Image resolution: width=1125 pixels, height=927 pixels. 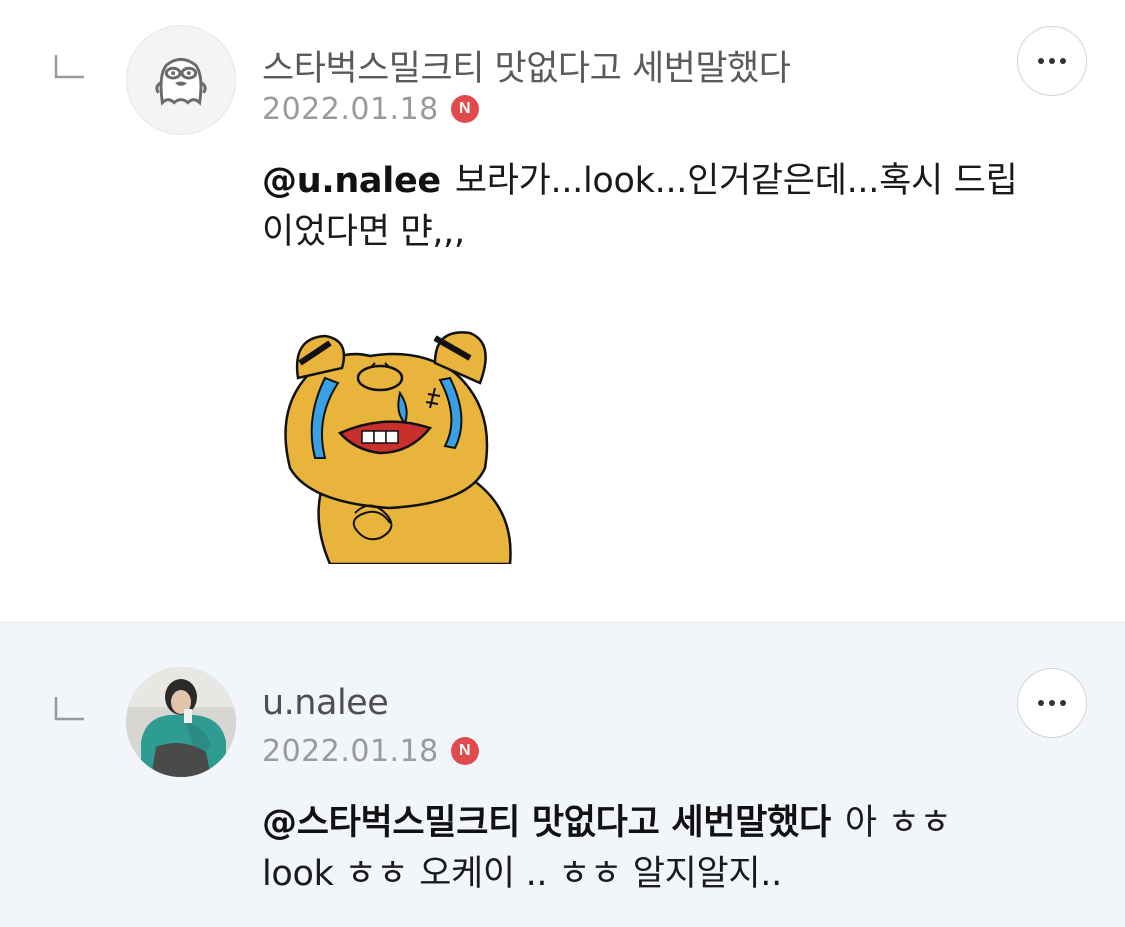 I want to click on comment-author: 스타벅스밀크티 맛없다고 세번말했다, so click(x=526, y=65).